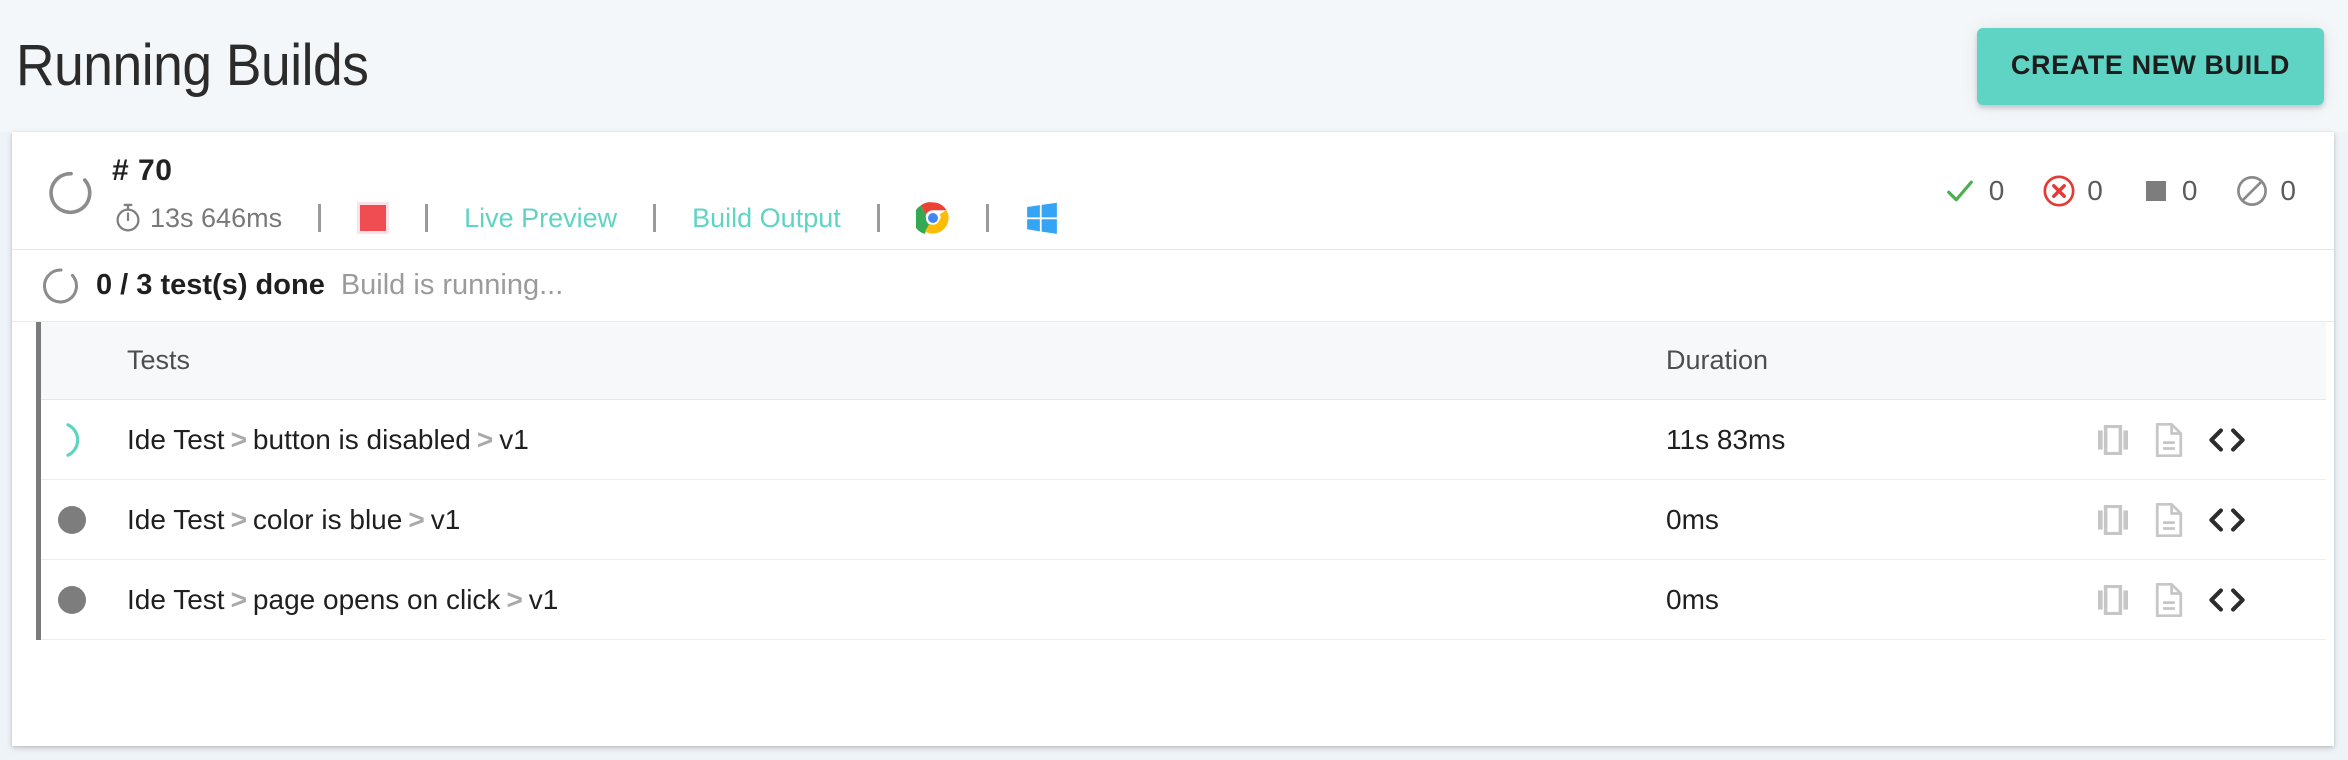  I want to click on test-case: button is disabled, so click(361, 439).